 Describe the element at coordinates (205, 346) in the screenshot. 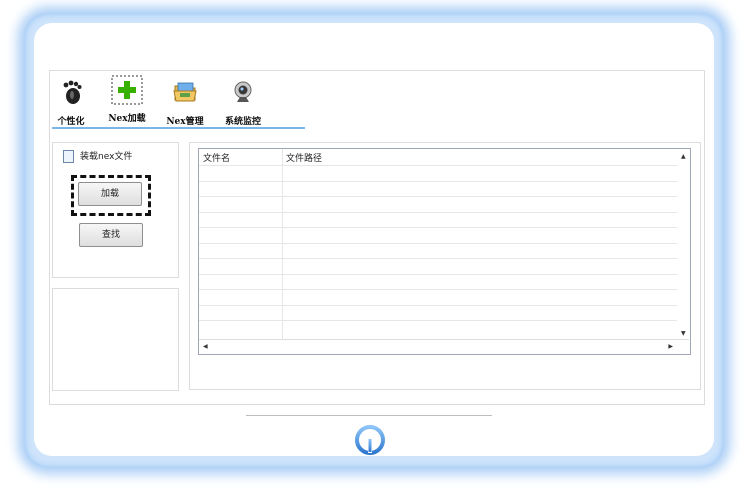

I see `scroll-left-icon: ◀` at that location.